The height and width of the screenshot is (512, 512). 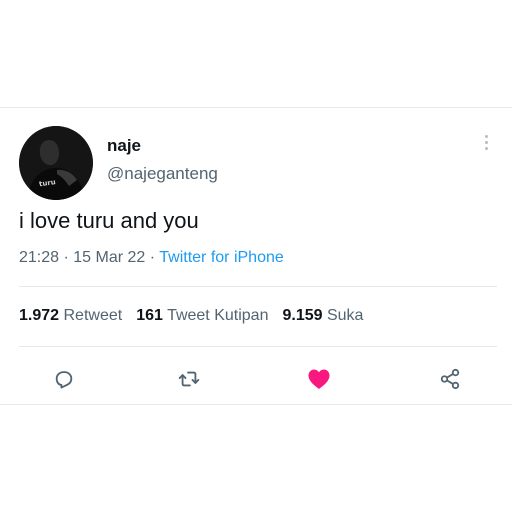 What do you see at coordinates (149, 315) in the screenshot?
I see `quote-count: 161` at bounding box center [149, 315].